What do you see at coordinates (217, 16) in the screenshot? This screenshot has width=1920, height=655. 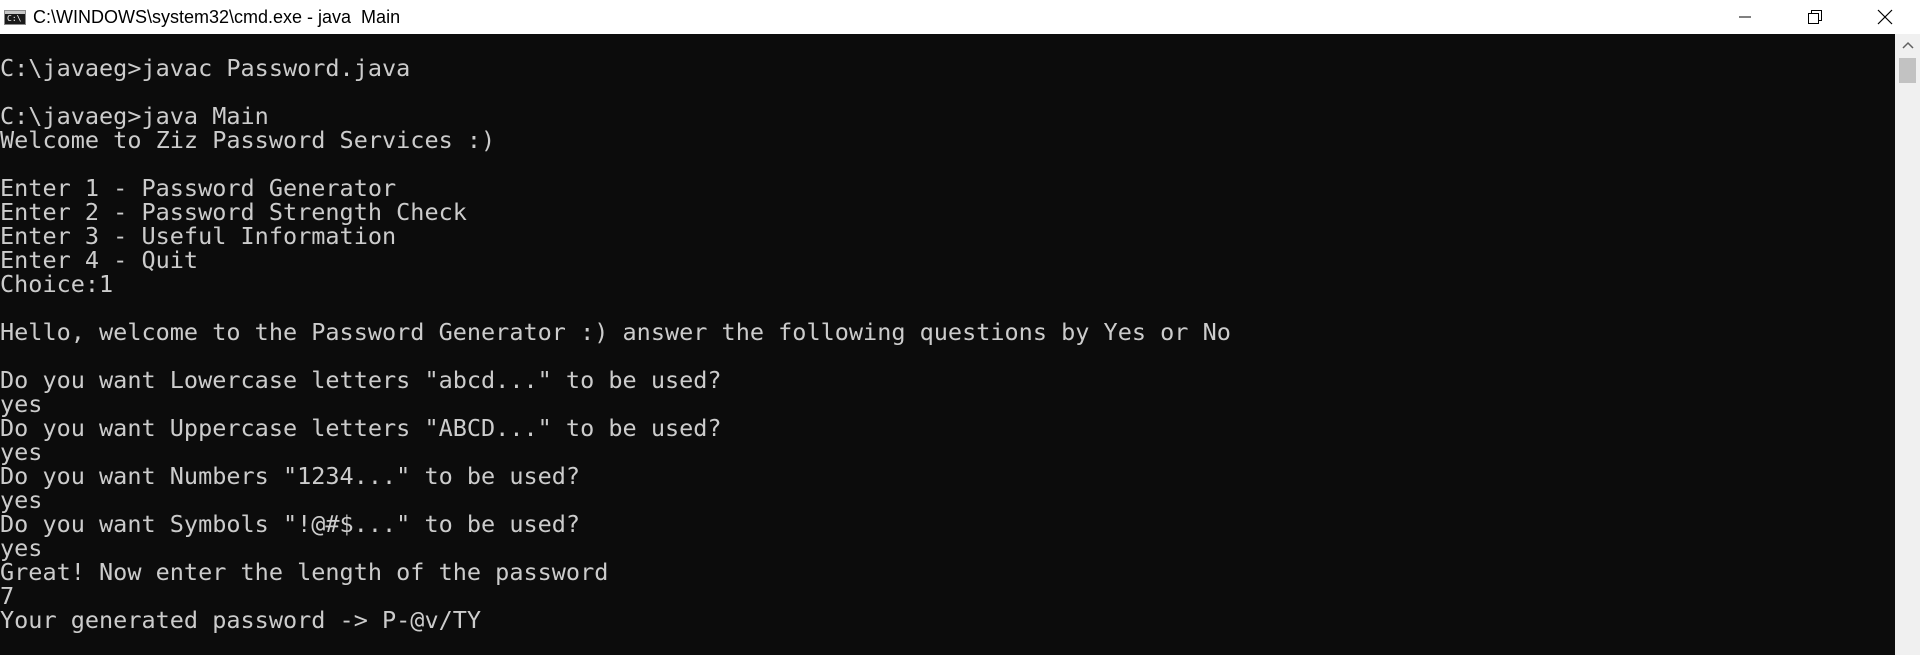 I see `window-title: C:\WINDOWS\system32\cmd.exe - java Main` at bounding box center [217, 16].